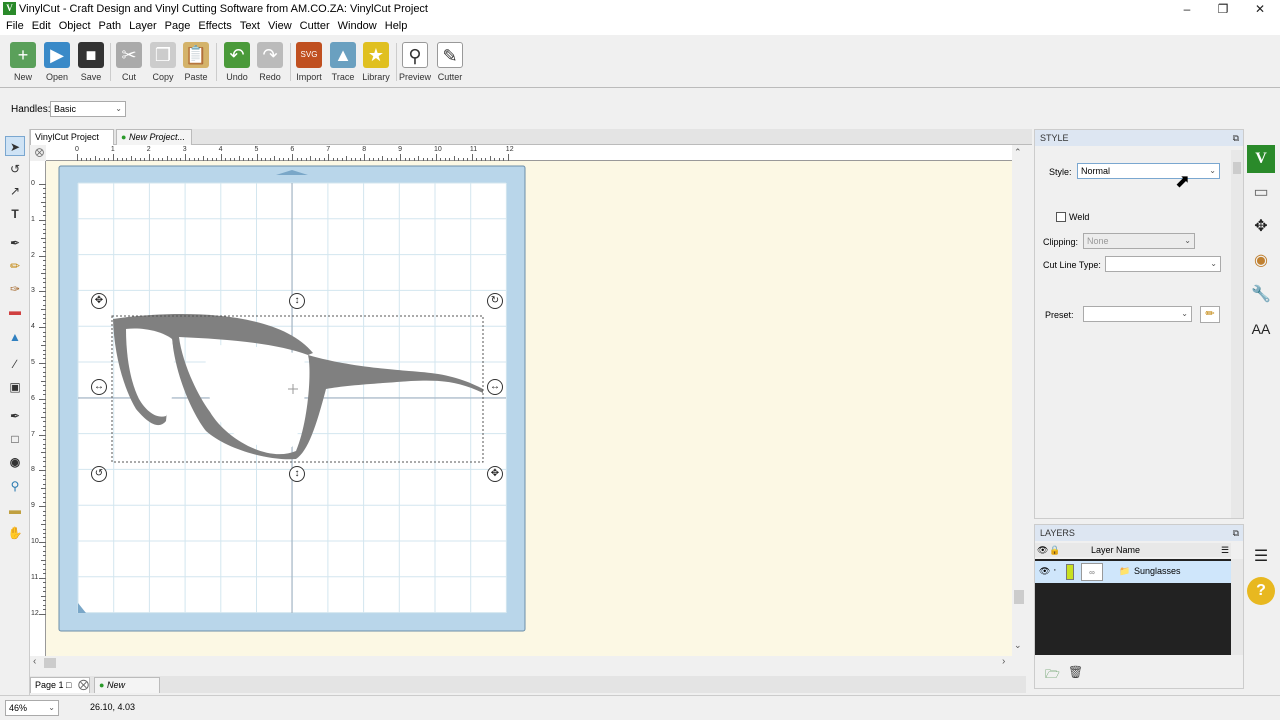 This screenshot has height=720, width=1280. Describe the element at coordinates (15, 533) in the screenshot. I see `hand-tool-icon: ✋` at that location.